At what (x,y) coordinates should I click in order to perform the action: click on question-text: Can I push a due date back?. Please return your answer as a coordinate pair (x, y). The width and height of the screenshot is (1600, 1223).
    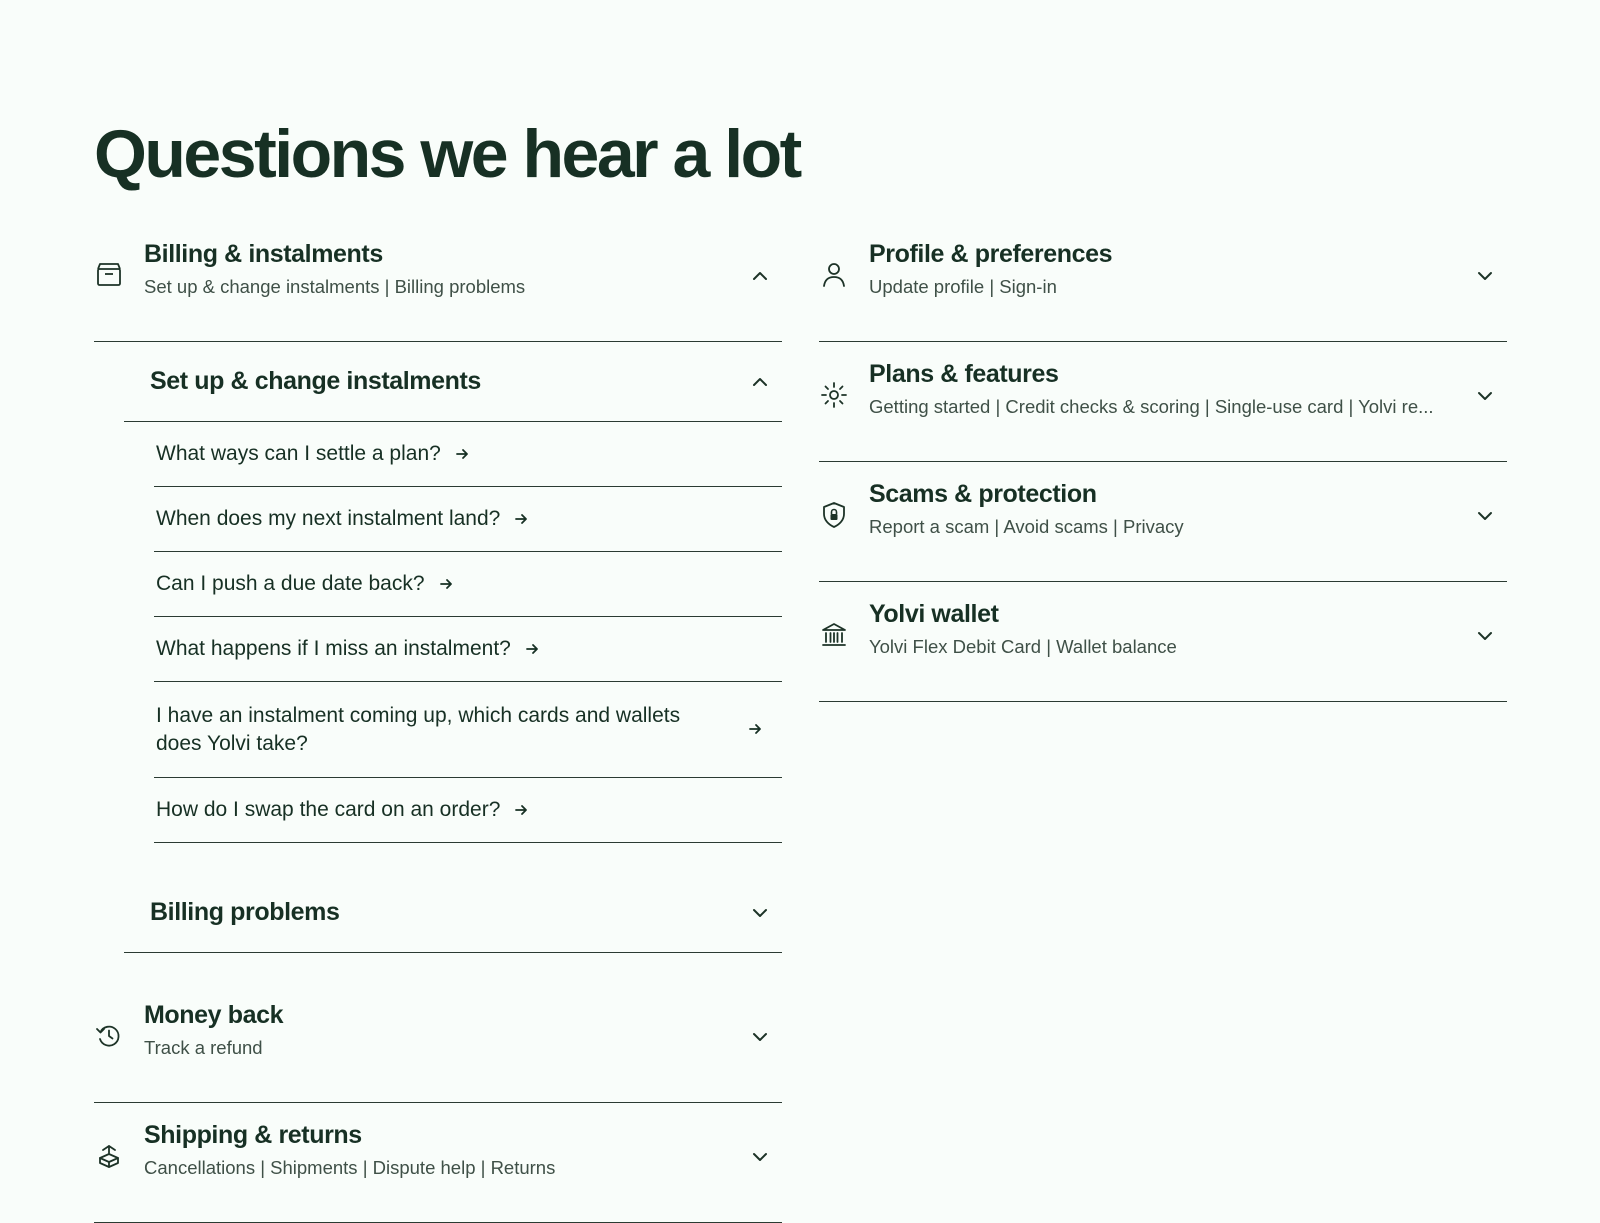
    Looking at the image, I should click on (290, 584).